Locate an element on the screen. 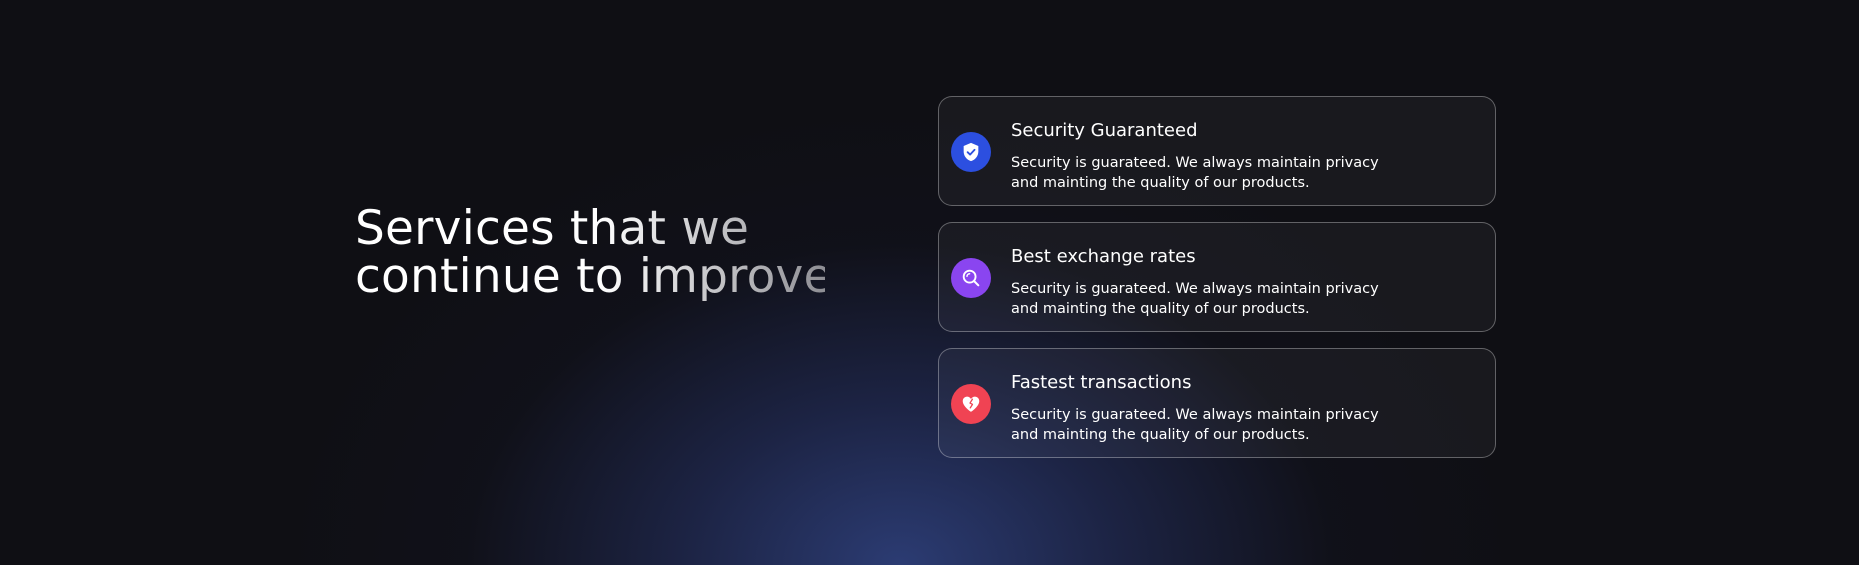  search-icon is located at coordinates (971, 278).